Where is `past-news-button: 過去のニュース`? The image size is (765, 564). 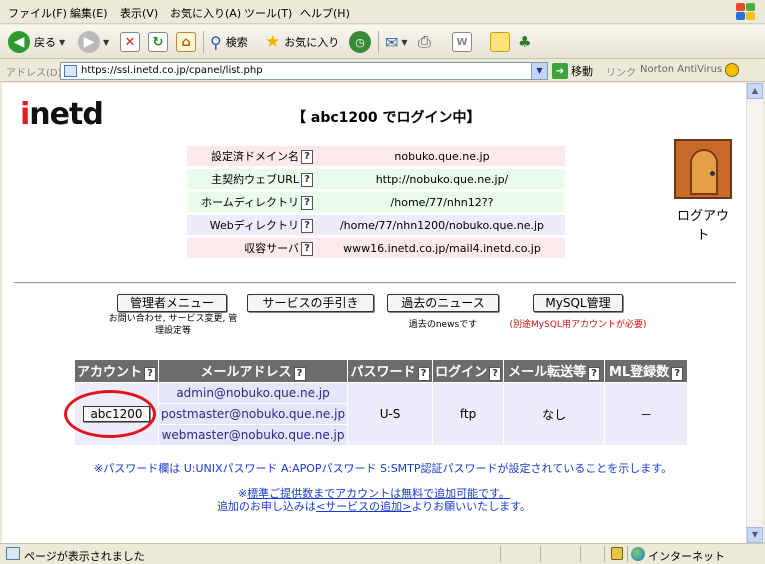
past-news-button: 過去のニュース is located at coordinates (443, 303).